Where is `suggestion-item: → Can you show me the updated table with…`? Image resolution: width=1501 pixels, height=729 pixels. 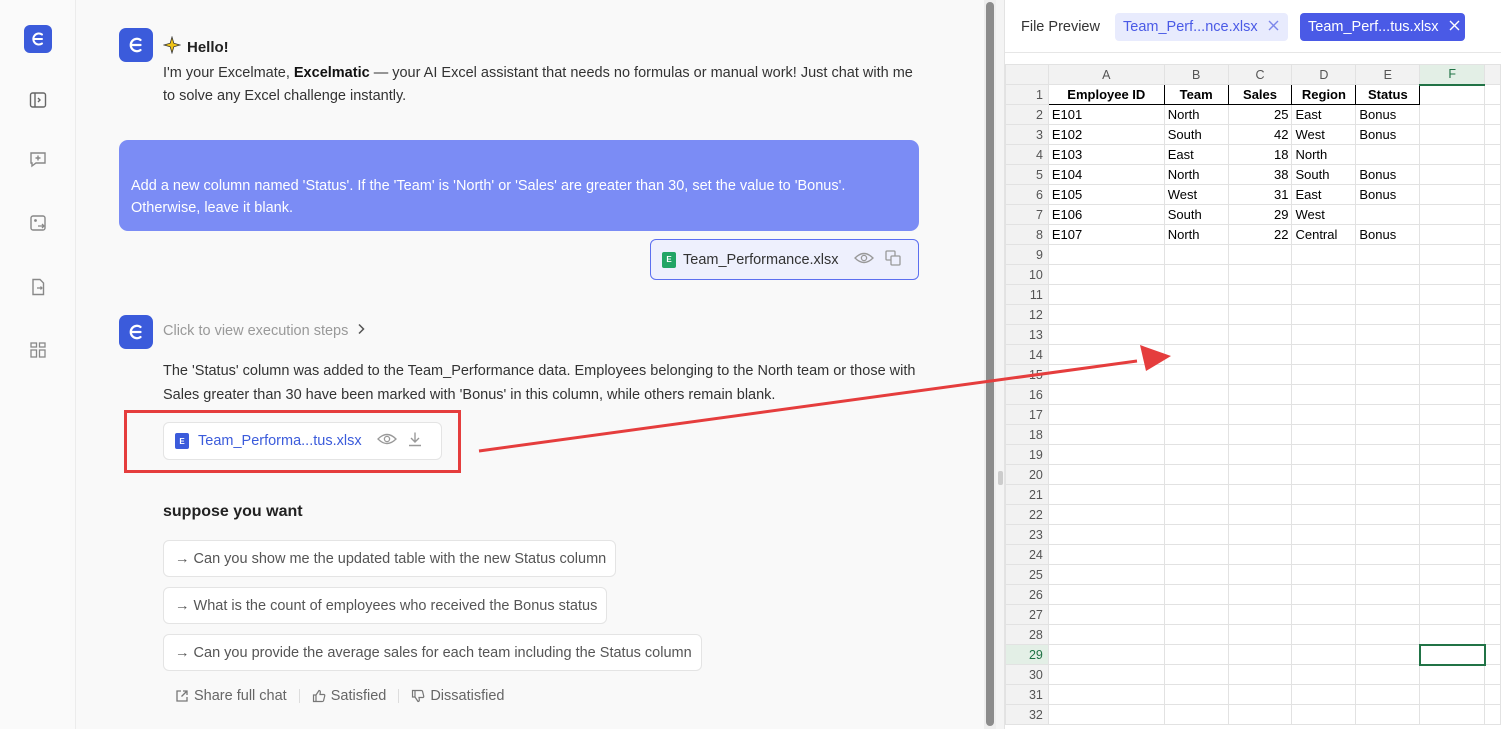 suggestion-item: → Can you show me the updated table with… is located at coordinates (390, 558).